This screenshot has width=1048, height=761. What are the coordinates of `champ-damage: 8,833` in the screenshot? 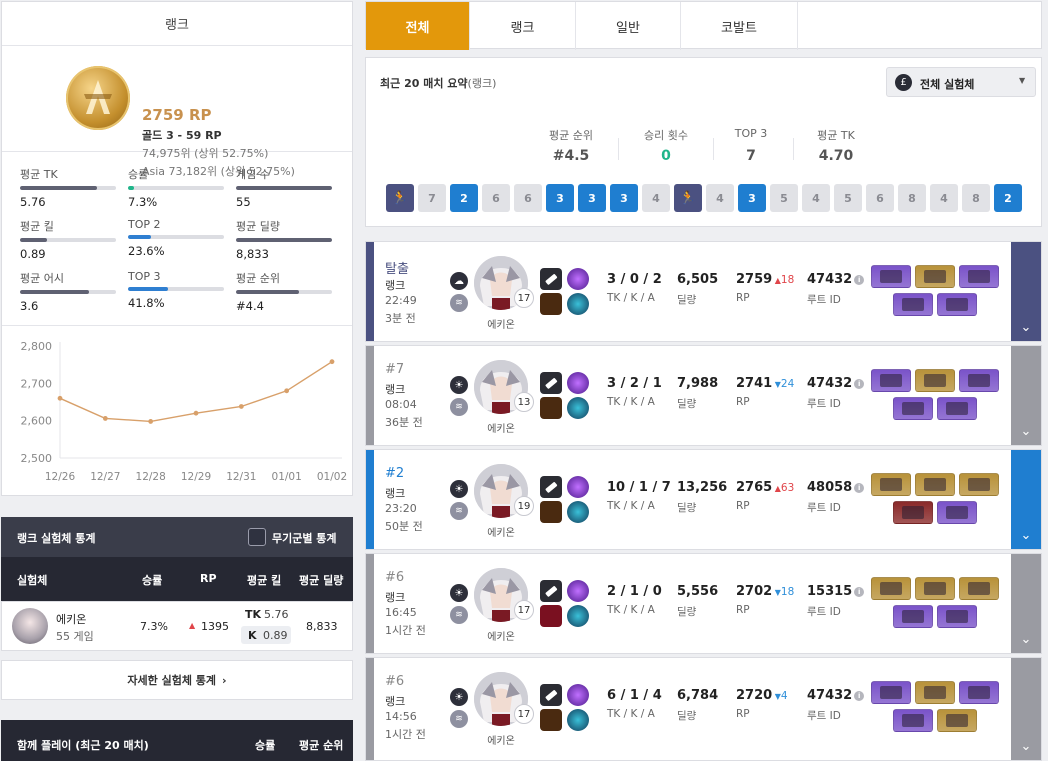 It's located at (322, 626).